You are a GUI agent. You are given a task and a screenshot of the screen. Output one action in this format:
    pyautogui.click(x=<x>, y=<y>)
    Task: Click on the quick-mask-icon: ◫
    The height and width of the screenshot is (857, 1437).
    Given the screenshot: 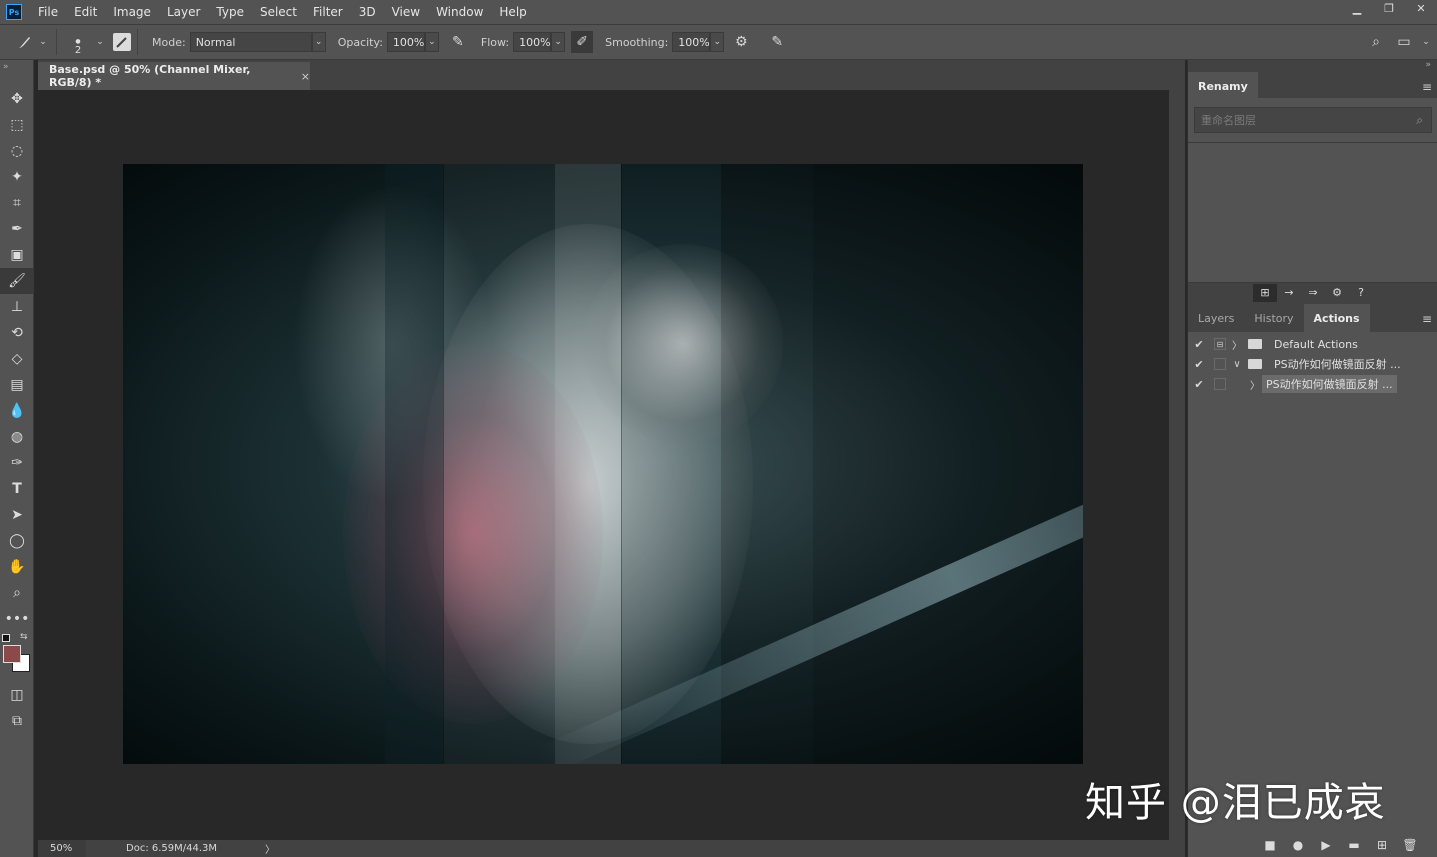 What is the action you would take?
    pyautogui.click(x=17, y=695)
    